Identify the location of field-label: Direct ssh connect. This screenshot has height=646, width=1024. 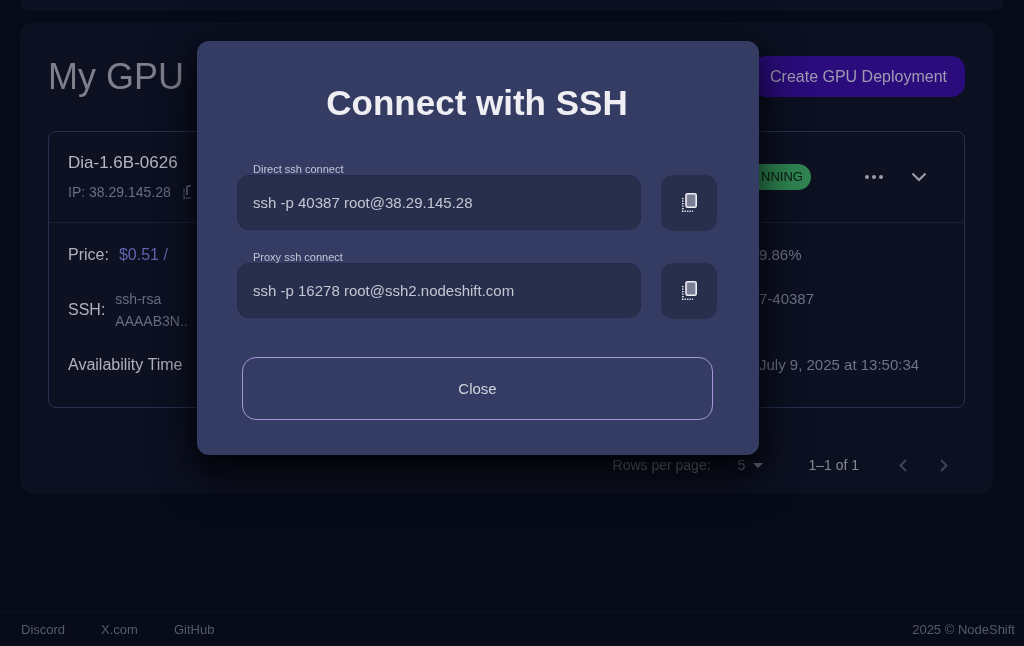
(298, 169).